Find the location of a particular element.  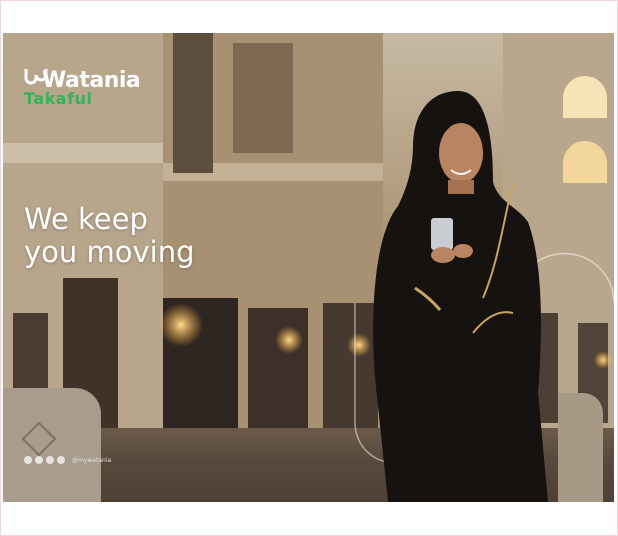

hero-headline: We keep you moving is located at coordinates (109, 236).